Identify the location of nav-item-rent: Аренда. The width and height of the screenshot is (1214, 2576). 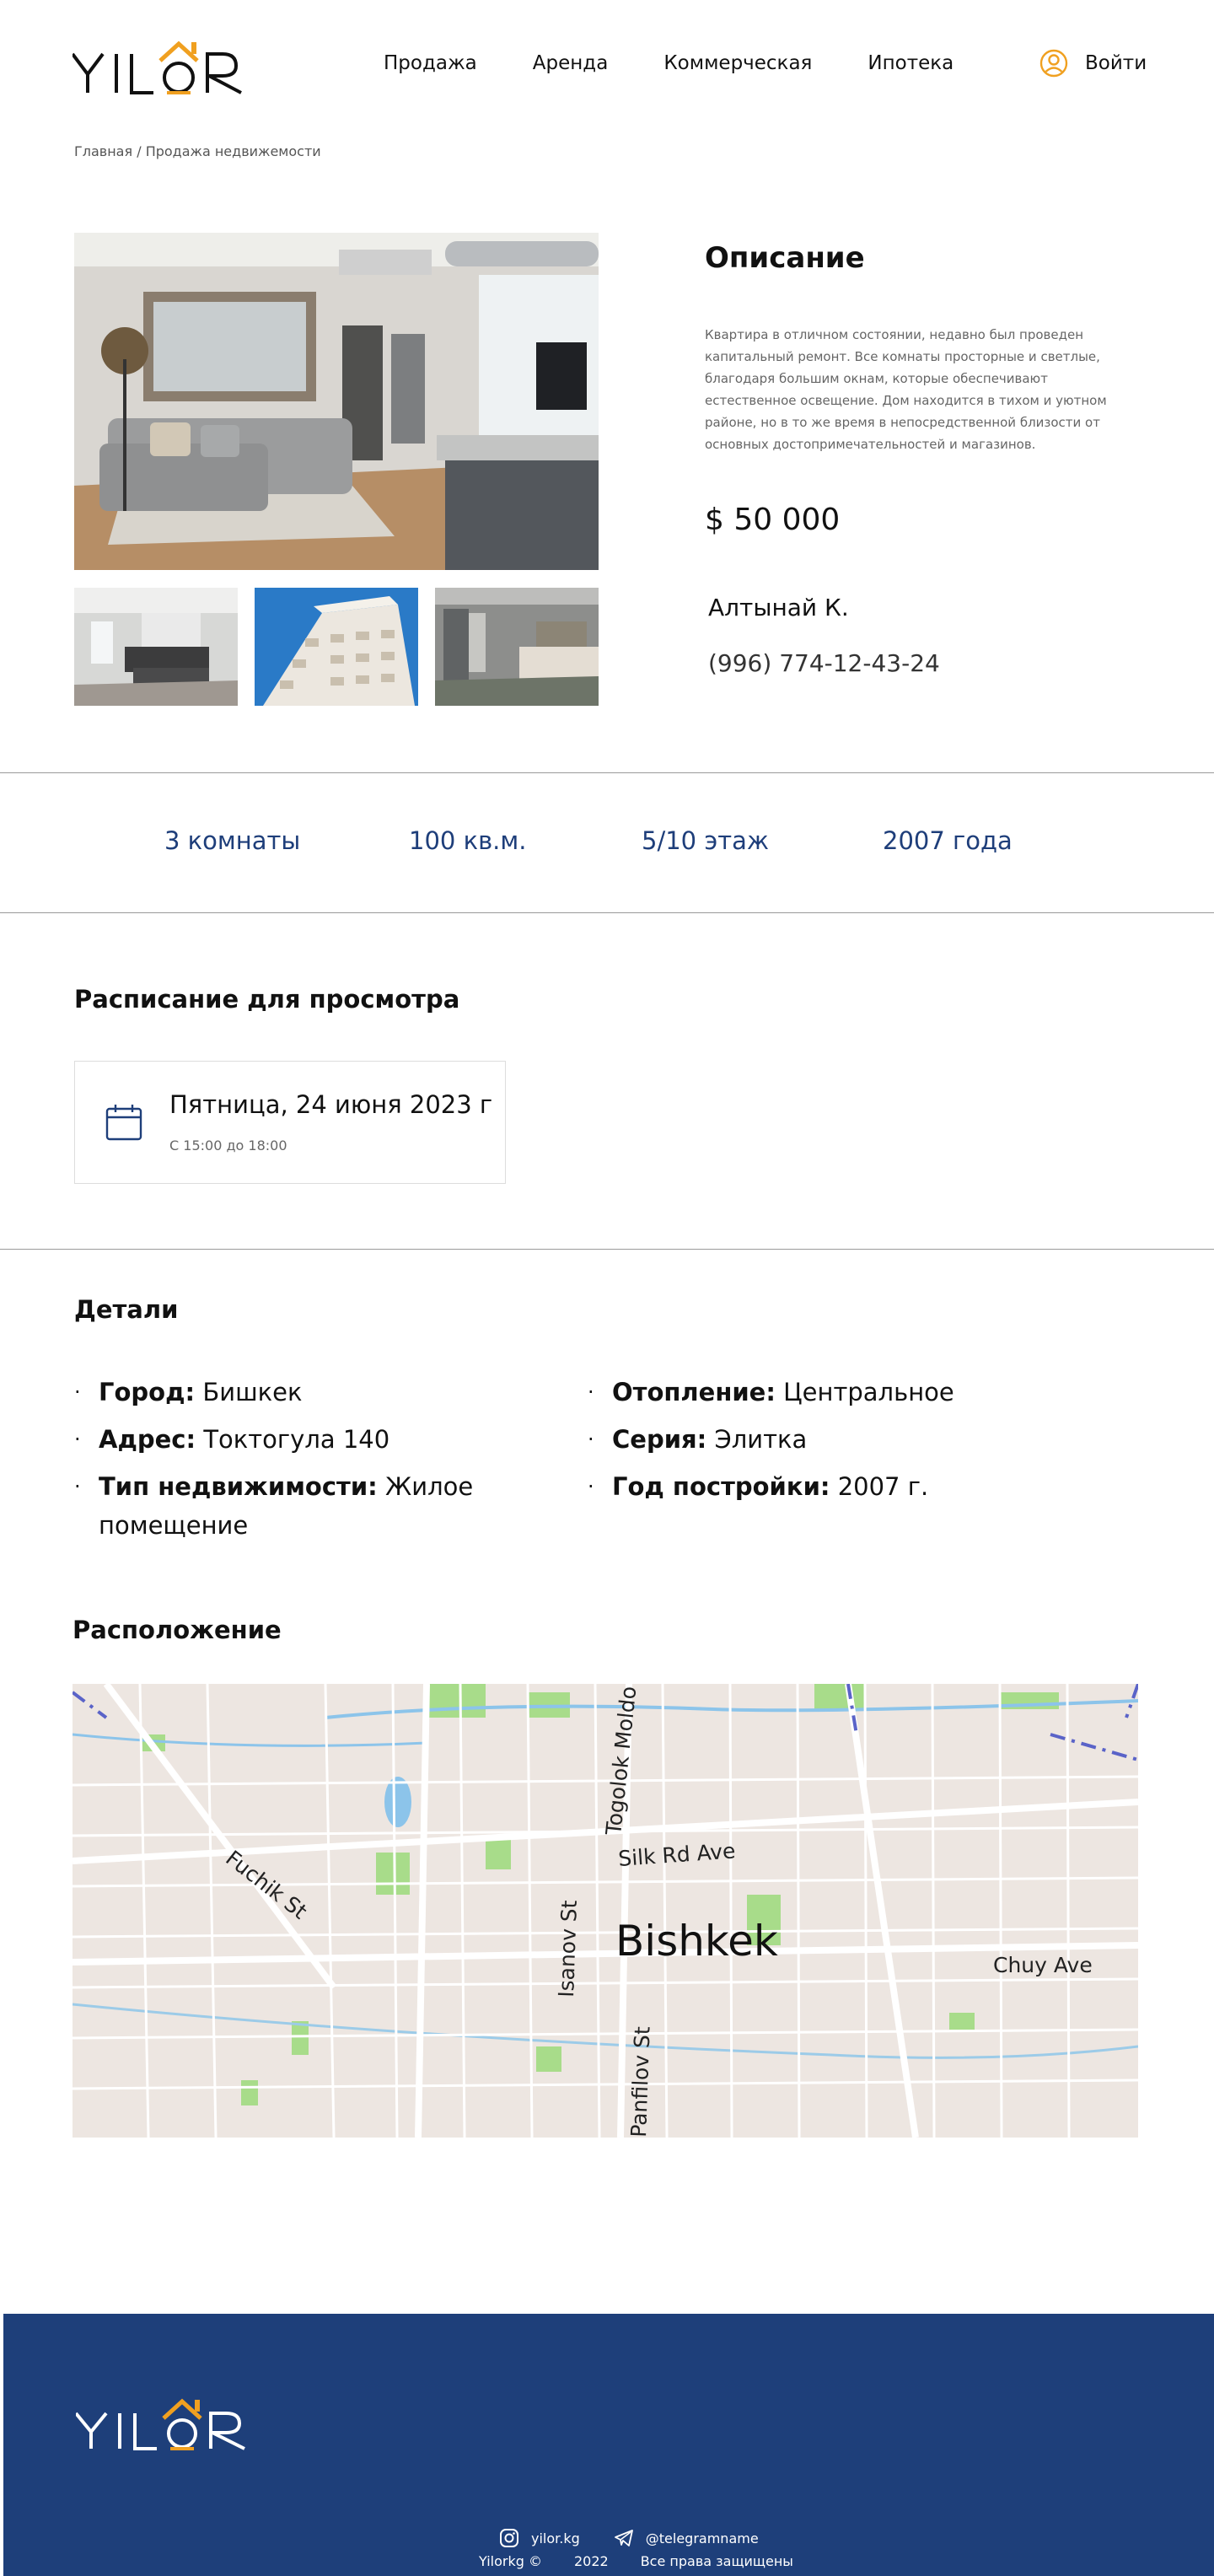
(571, 63).